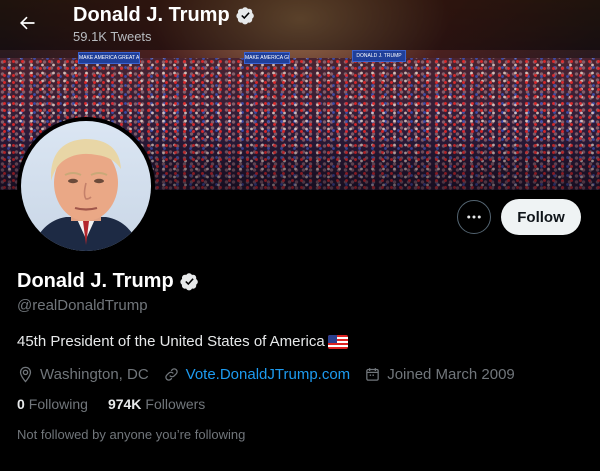 The image size is (600, 471). What do you see at coordinates (95, 281) in the screenshot?
I see `profile-name: Donald J. Trump` at bounding box center [95, 281].